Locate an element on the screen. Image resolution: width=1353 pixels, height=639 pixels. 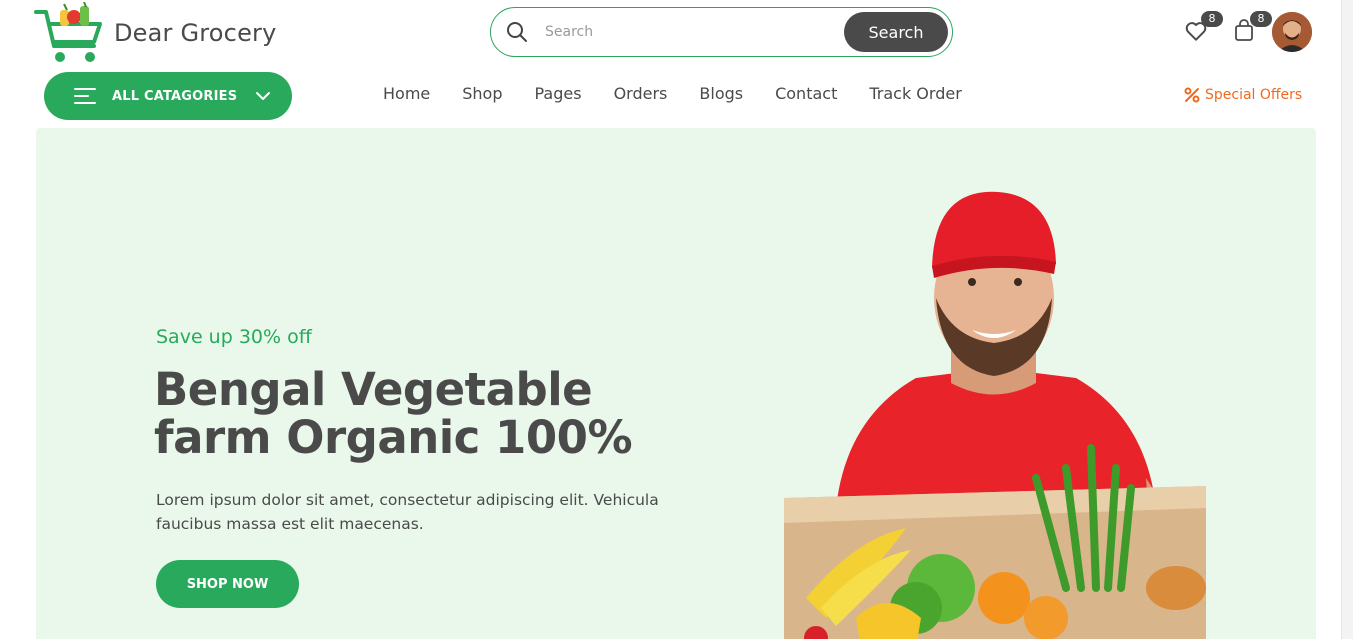
all-categories-label: ALL CATAGORIES is located at coordinates (175, 96).